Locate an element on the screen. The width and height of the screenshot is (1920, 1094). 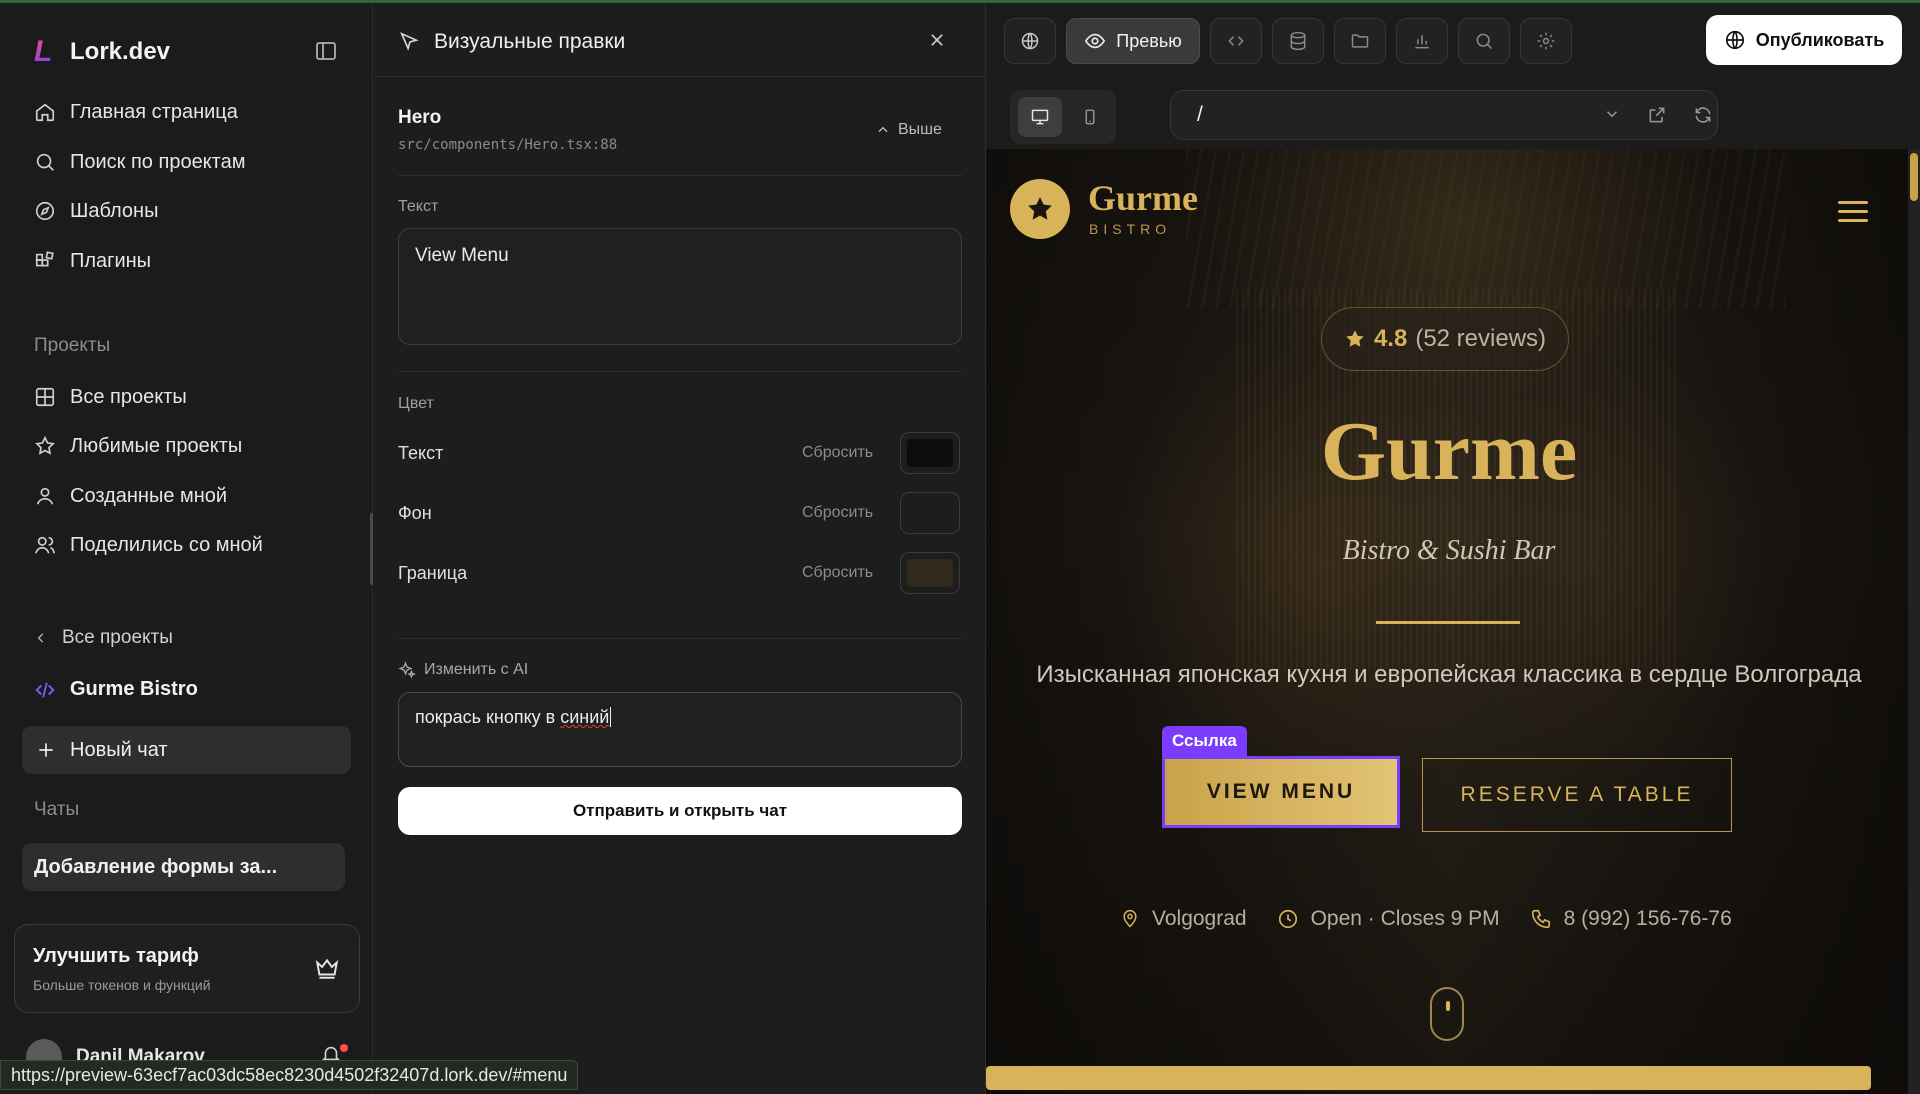
scroll-down-indicator is located at coordinates (1447, 1014).